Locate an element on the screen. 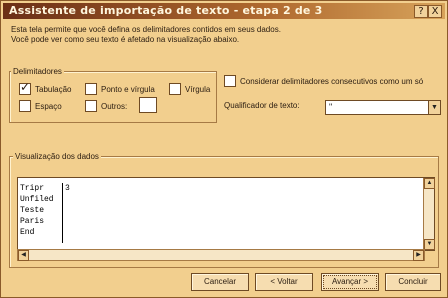  scroll-up-icon: ▲ is located at coordinates (429, 183).